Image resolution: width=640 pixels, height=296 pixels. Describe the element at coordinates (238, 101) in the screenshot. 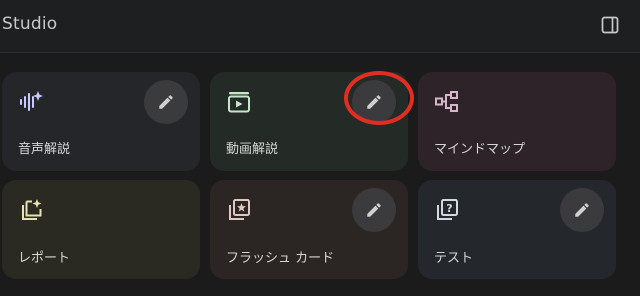

I see `video-play-icon` at that location.